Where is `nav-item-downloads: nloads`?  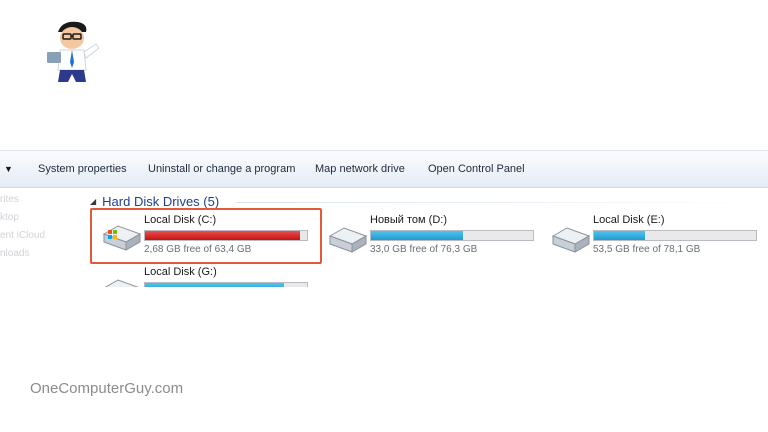 nav-item-downloads: nloads is located at coordinates (14, 253).